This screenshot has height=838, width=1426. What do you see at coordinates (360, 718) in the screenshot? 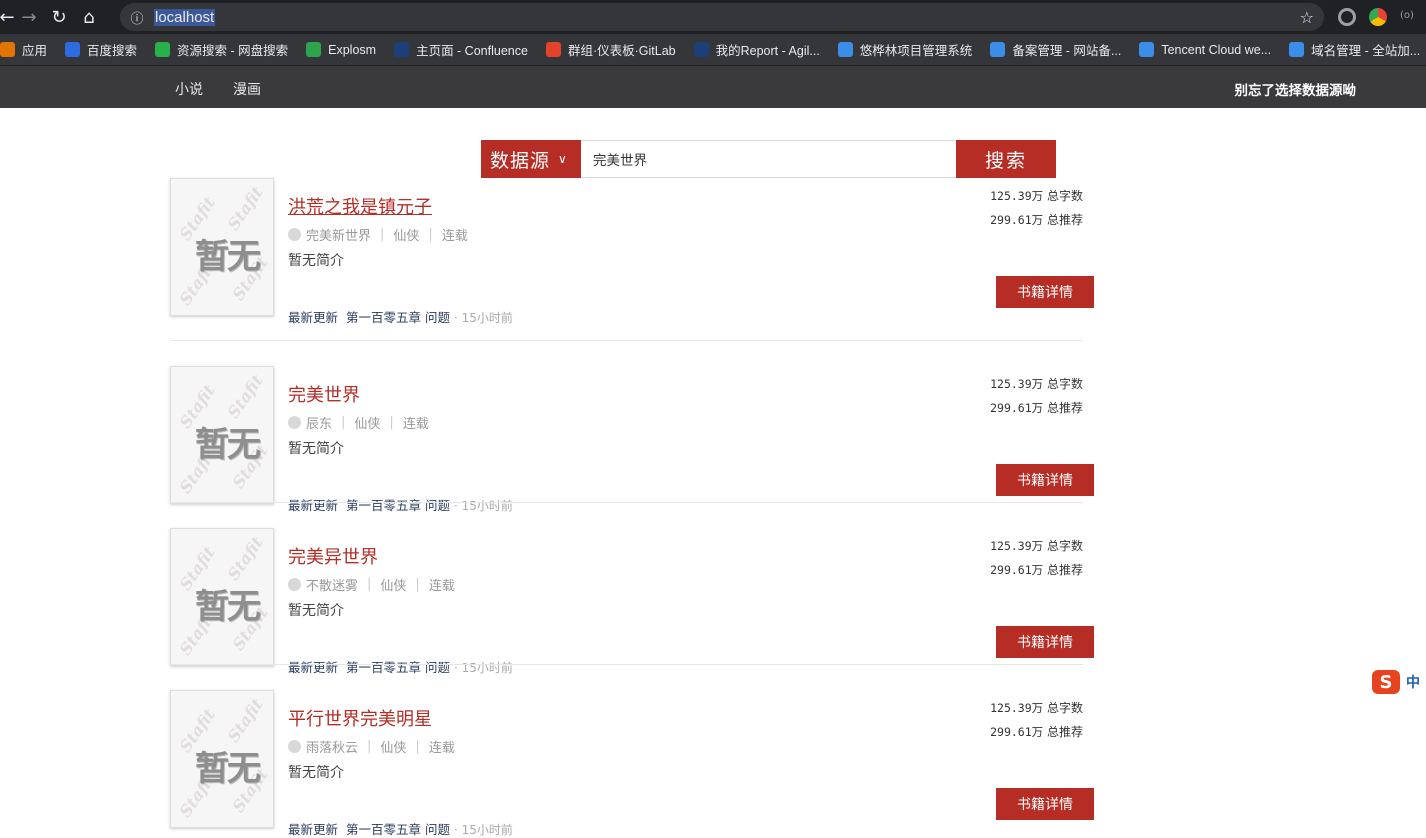
I see `book-title: 平行世界完美明星` at bounding box center [360, 718].